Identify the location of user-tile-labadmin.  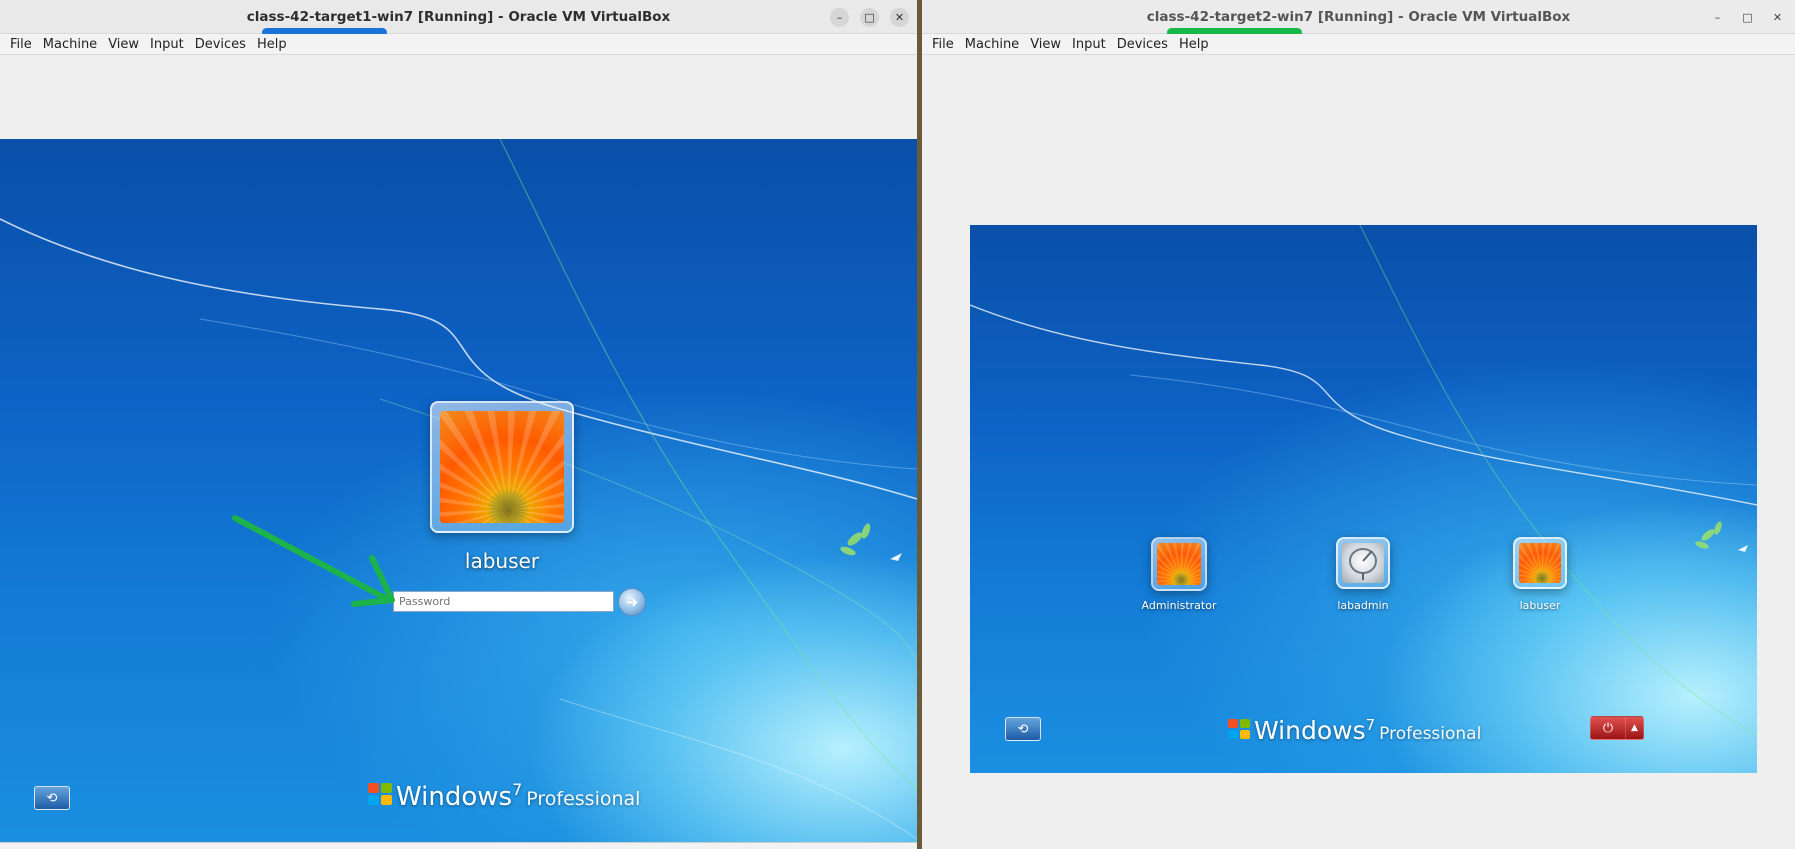
(1363, 563).